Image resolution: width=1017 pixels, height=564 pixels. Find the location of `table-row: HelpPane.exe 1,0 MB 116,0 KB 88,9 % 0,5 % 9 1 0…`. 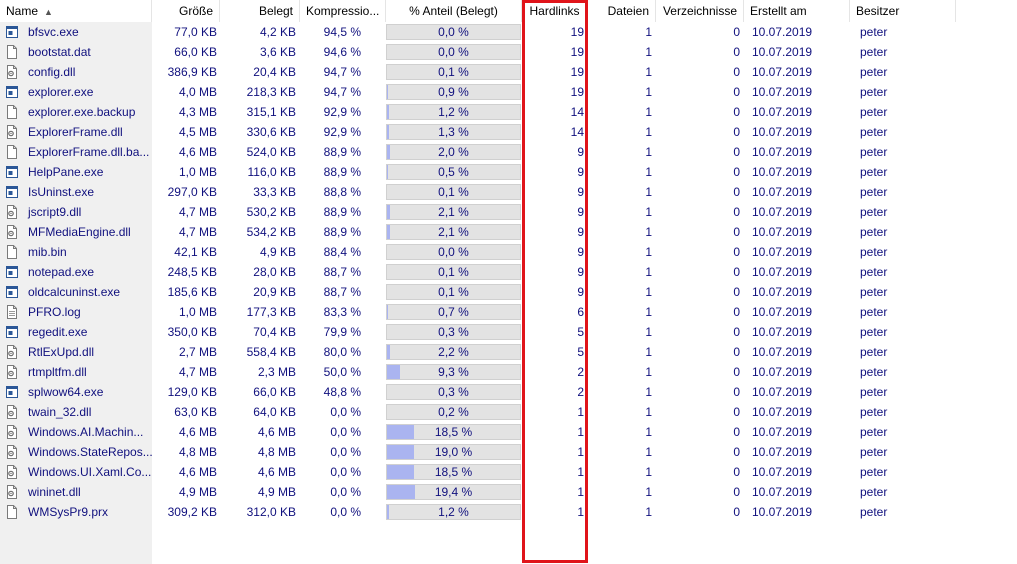

table-row: HelpPane.exe 1,0 MB 116,0 KB 88,9 % 0,5 % 9 1 0… is located at coordinates (508, 172).